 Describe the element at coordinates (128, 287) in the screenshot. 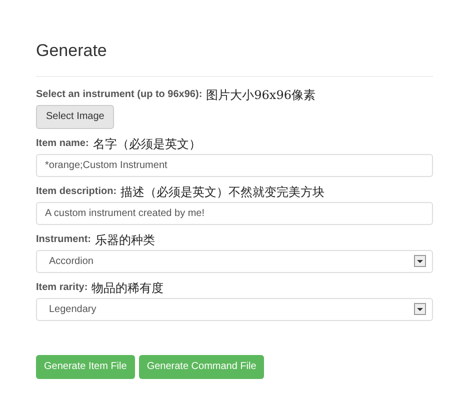

I see `annotation-note: 物品的稀有度` at that location.